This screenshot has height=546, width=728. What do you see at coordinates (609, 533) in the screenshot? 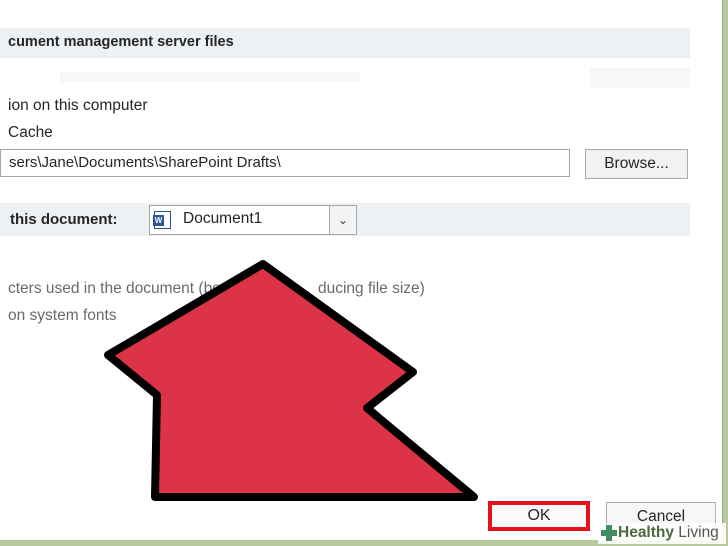
I see `medical-cross-icon` at bounding box center [609, 533].